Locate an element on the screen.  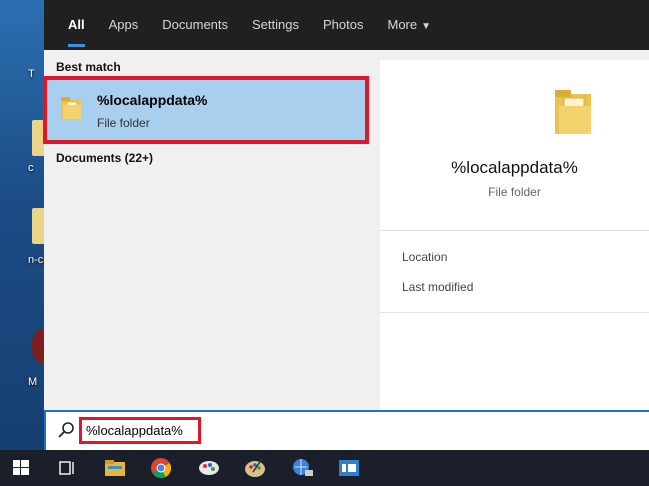
search-tabs: All Apps Documents Settings Photos More ▼ is located at coordinates (346, 25).